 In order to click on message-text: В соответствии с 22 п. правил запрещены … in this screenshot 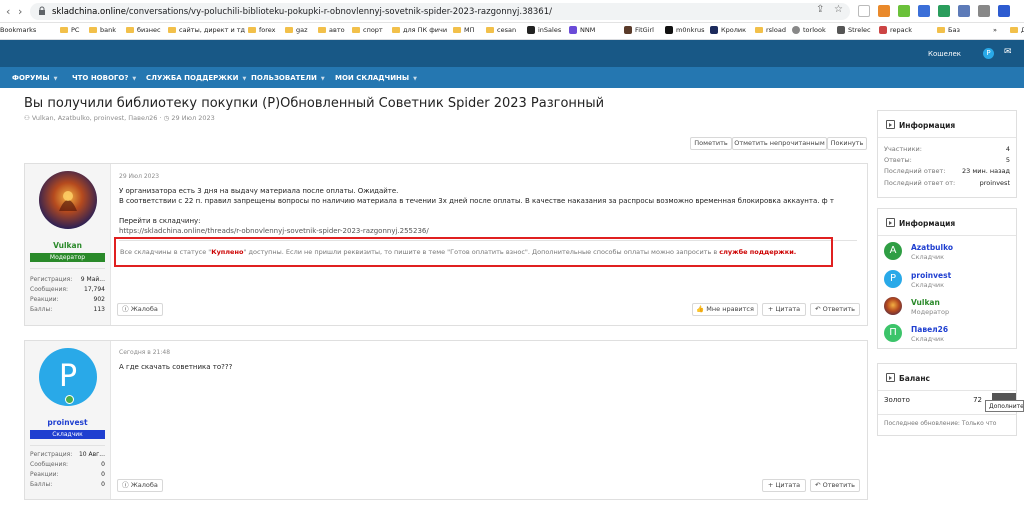, I will do `click(476, 201)`.